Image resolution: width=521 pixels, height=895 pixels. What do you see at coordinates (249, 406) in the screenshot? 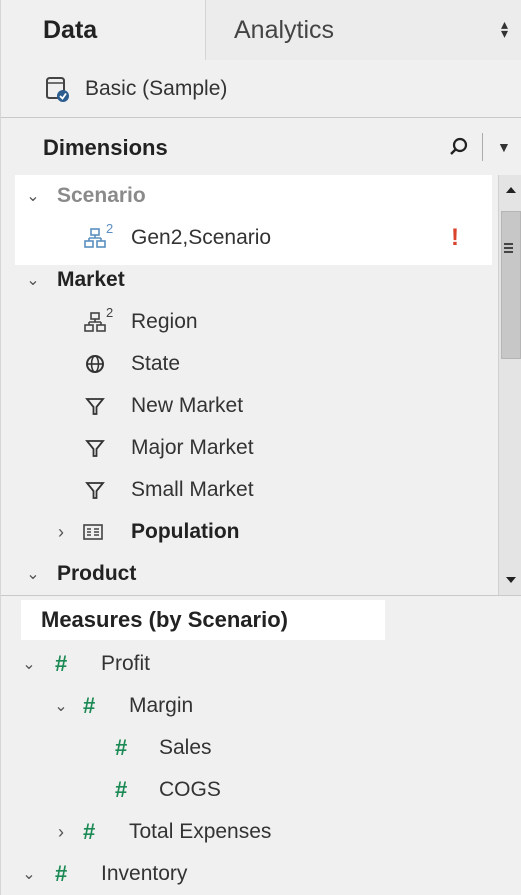
I see `dimension-new-market: New Market` at bounding box center [249, 406].